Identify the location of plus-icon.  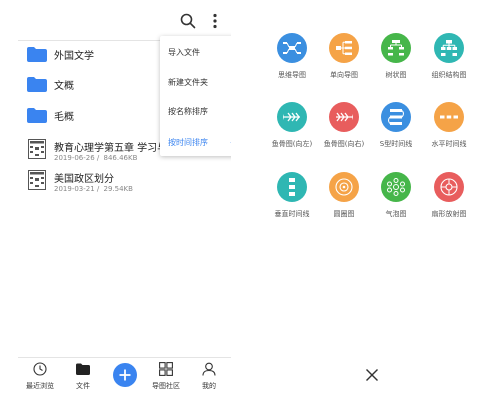
(125, 375).